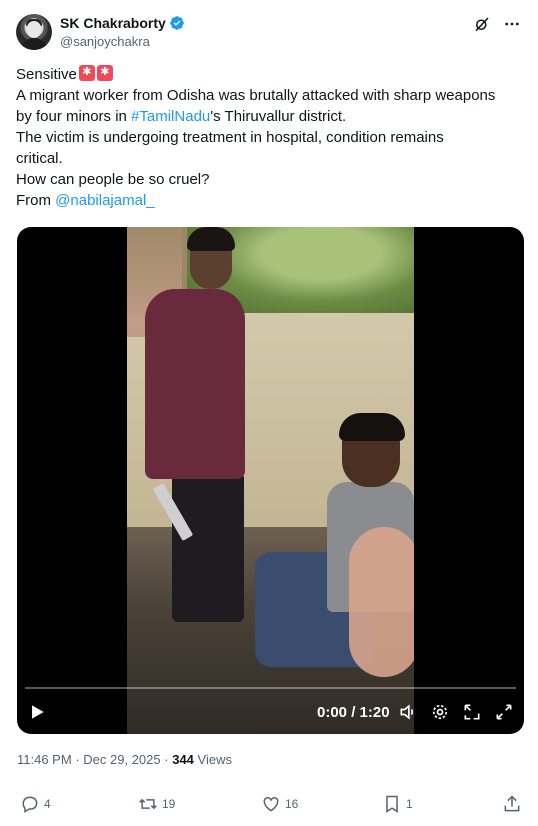 This screenshot has width=538, height=826. I want to click on video-victim-hair, so click(372, 427).